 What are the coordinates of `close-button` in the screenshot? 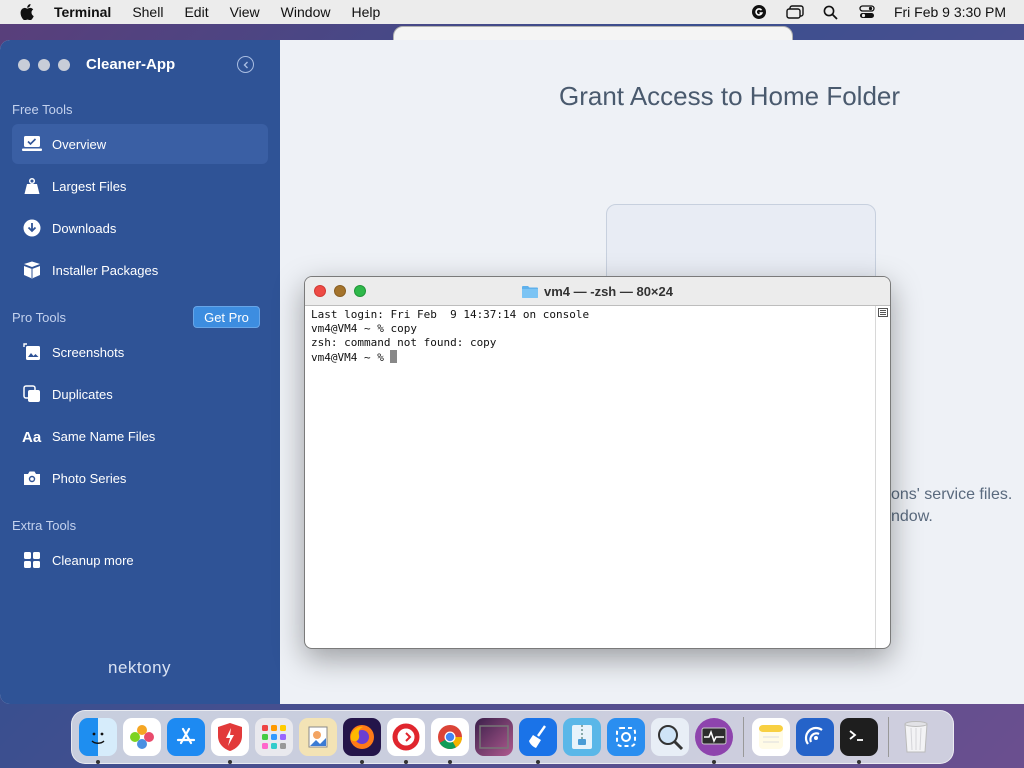 It's located at (24, 65).